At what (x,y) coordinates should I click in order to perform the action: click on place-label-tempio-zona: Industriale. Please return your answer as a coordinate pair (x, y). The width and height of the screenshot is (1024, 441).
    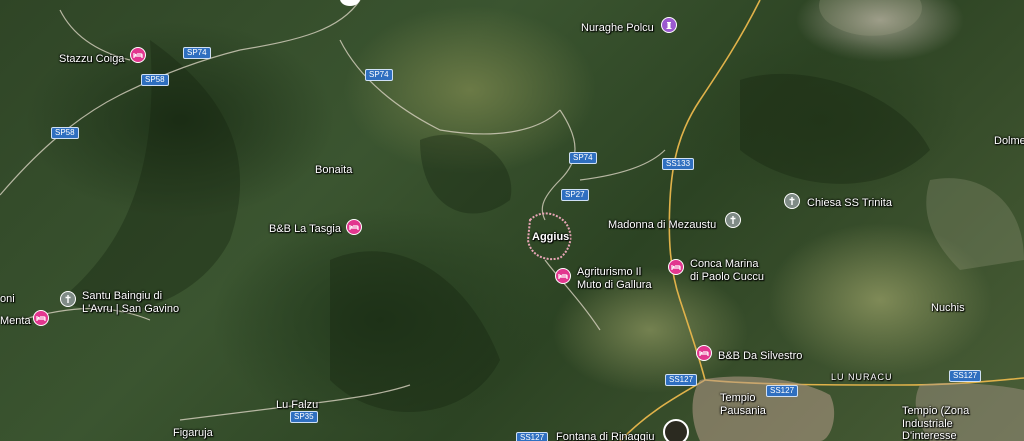
    Looking at the image, I should click on (927, 424).